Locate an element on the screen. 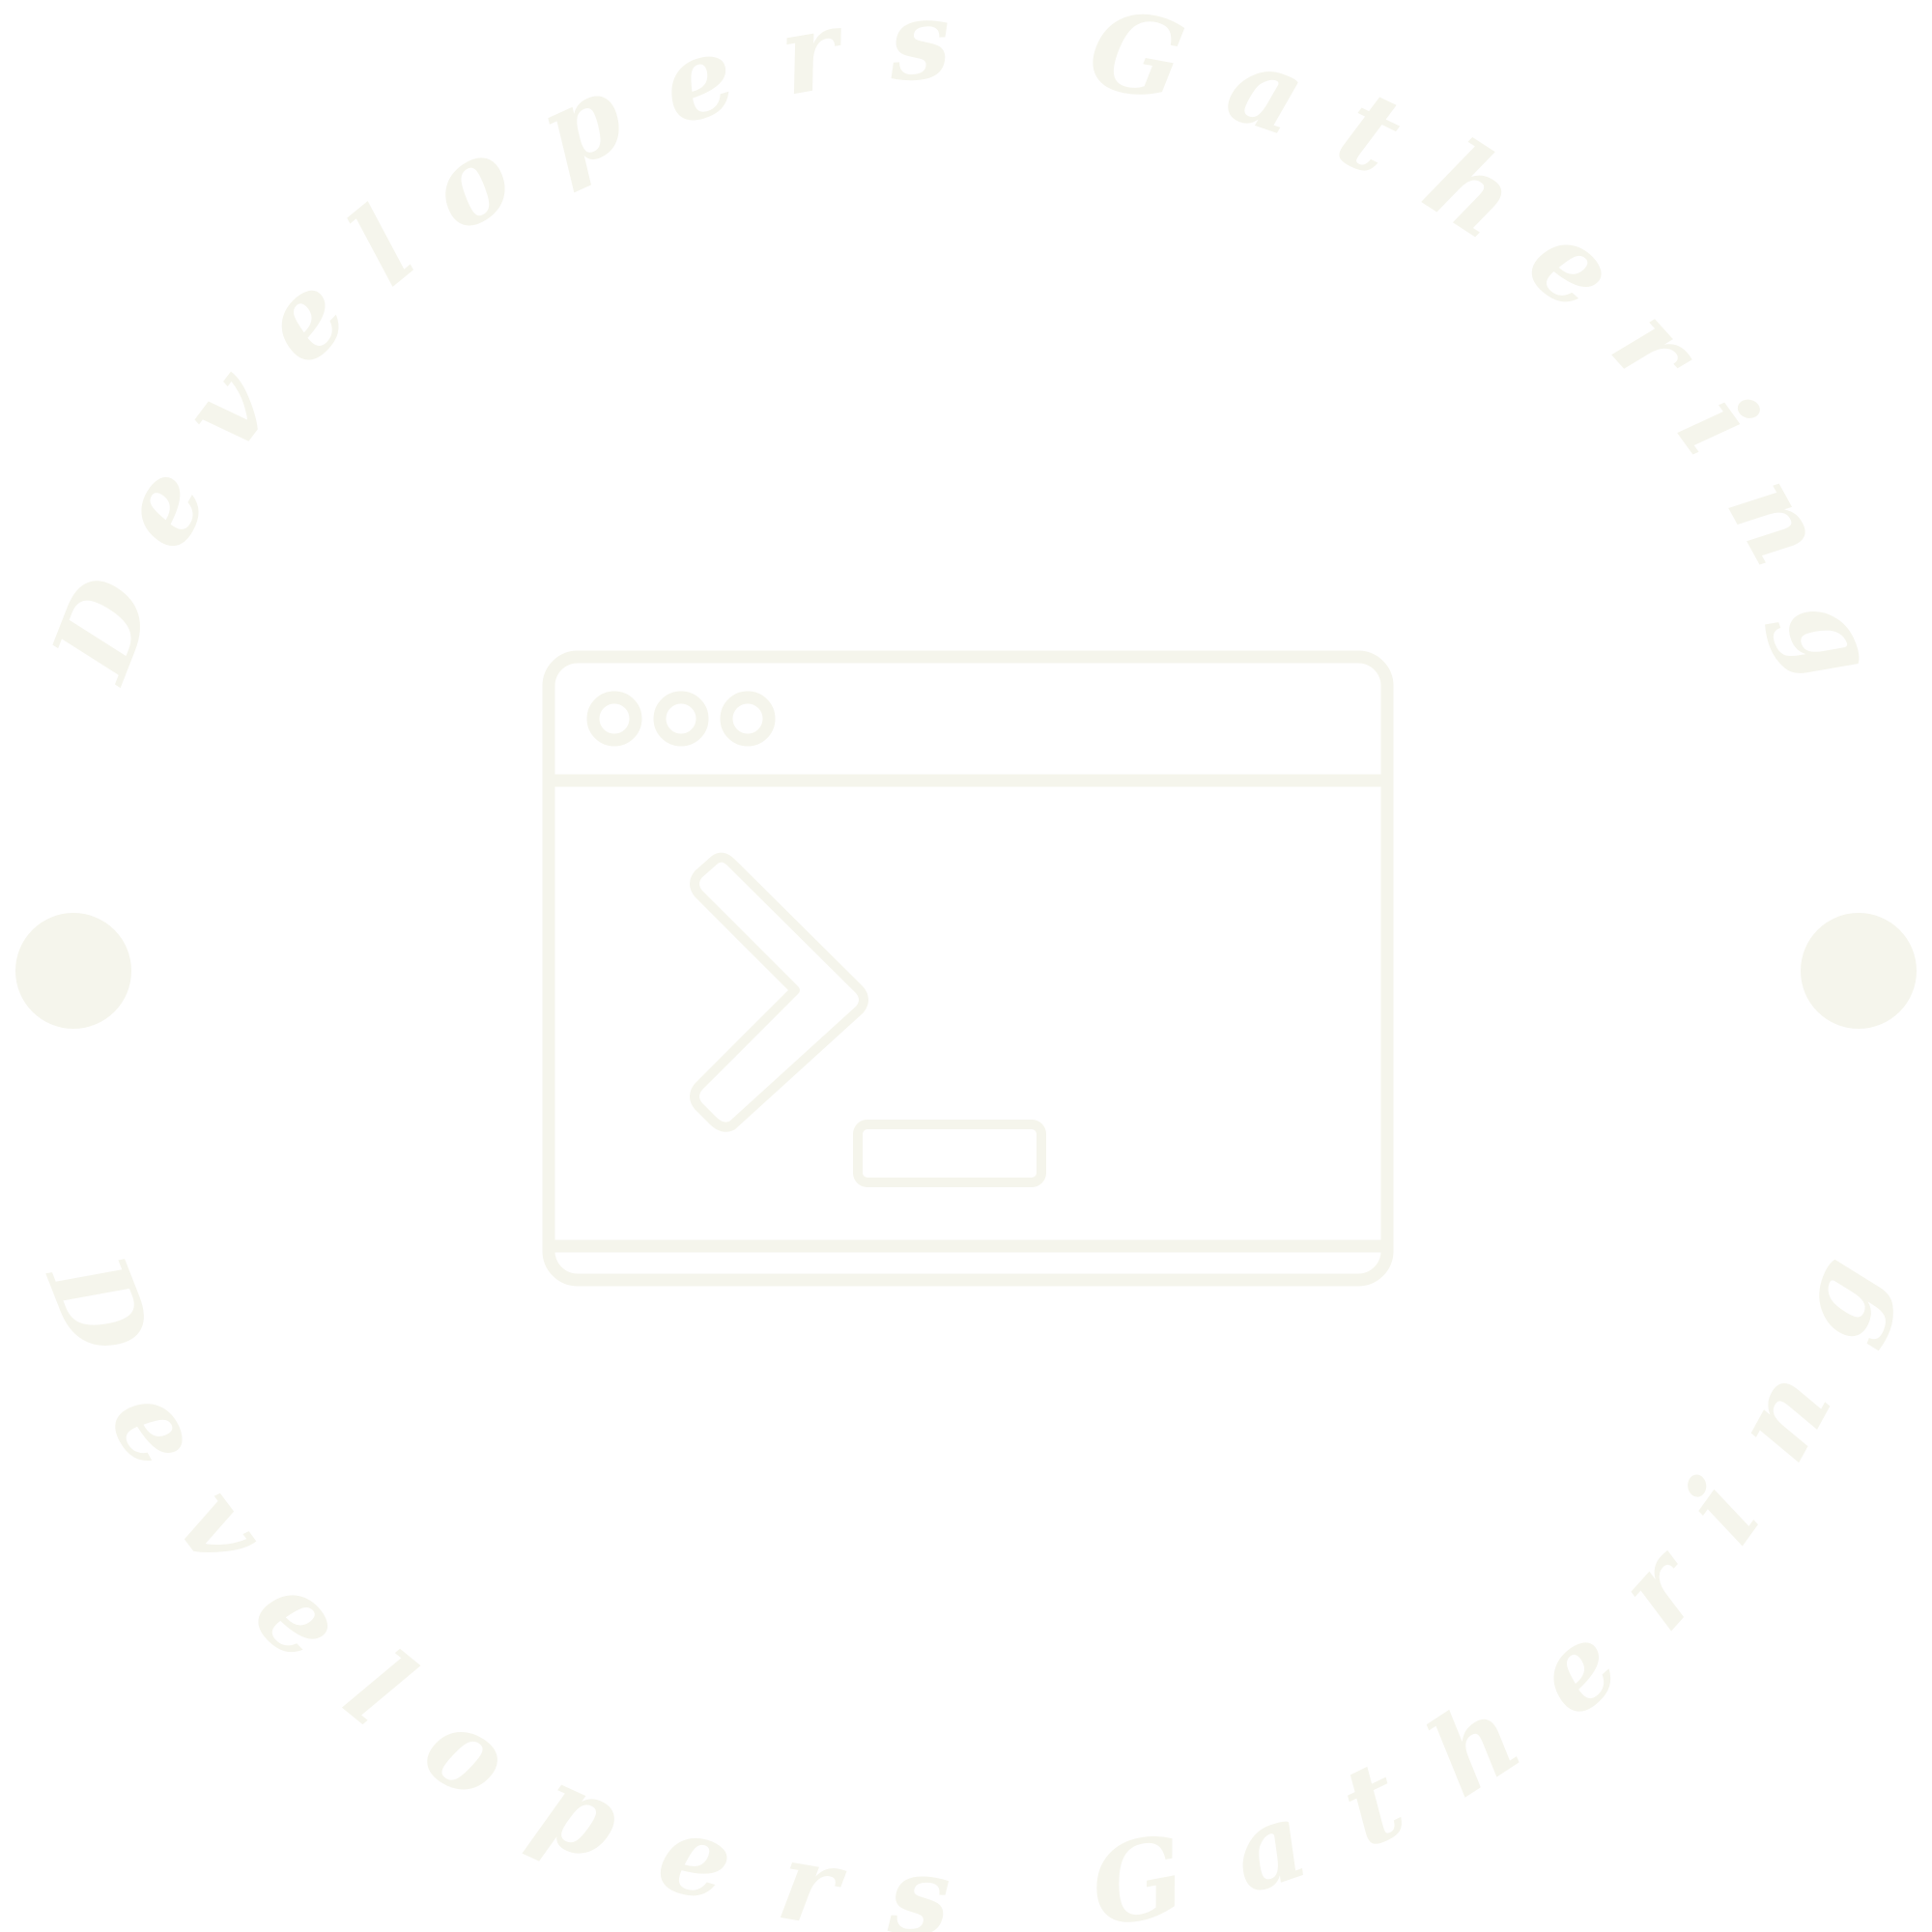 Image resolution: width=1932 pixels, height=1932 pixels. terminal-window-icon is located at coordinates (968, 968).